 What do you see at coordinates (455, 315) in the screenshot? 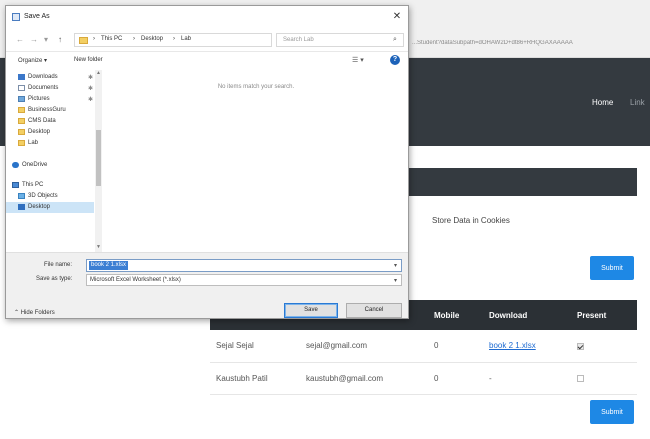
I see `header-mobile: Mobile` at bounding box center [455, 315].